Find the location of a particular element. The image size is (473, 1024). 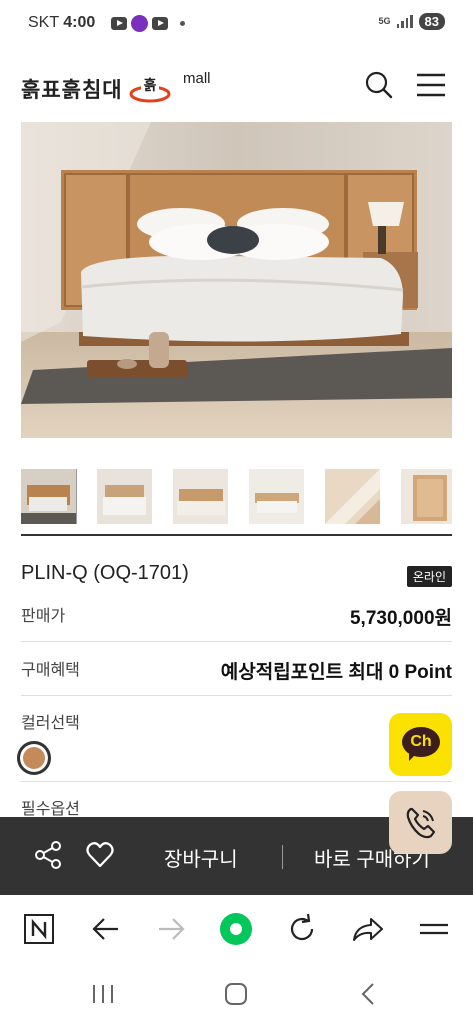

back-icon is located at coordinates (369, 994).